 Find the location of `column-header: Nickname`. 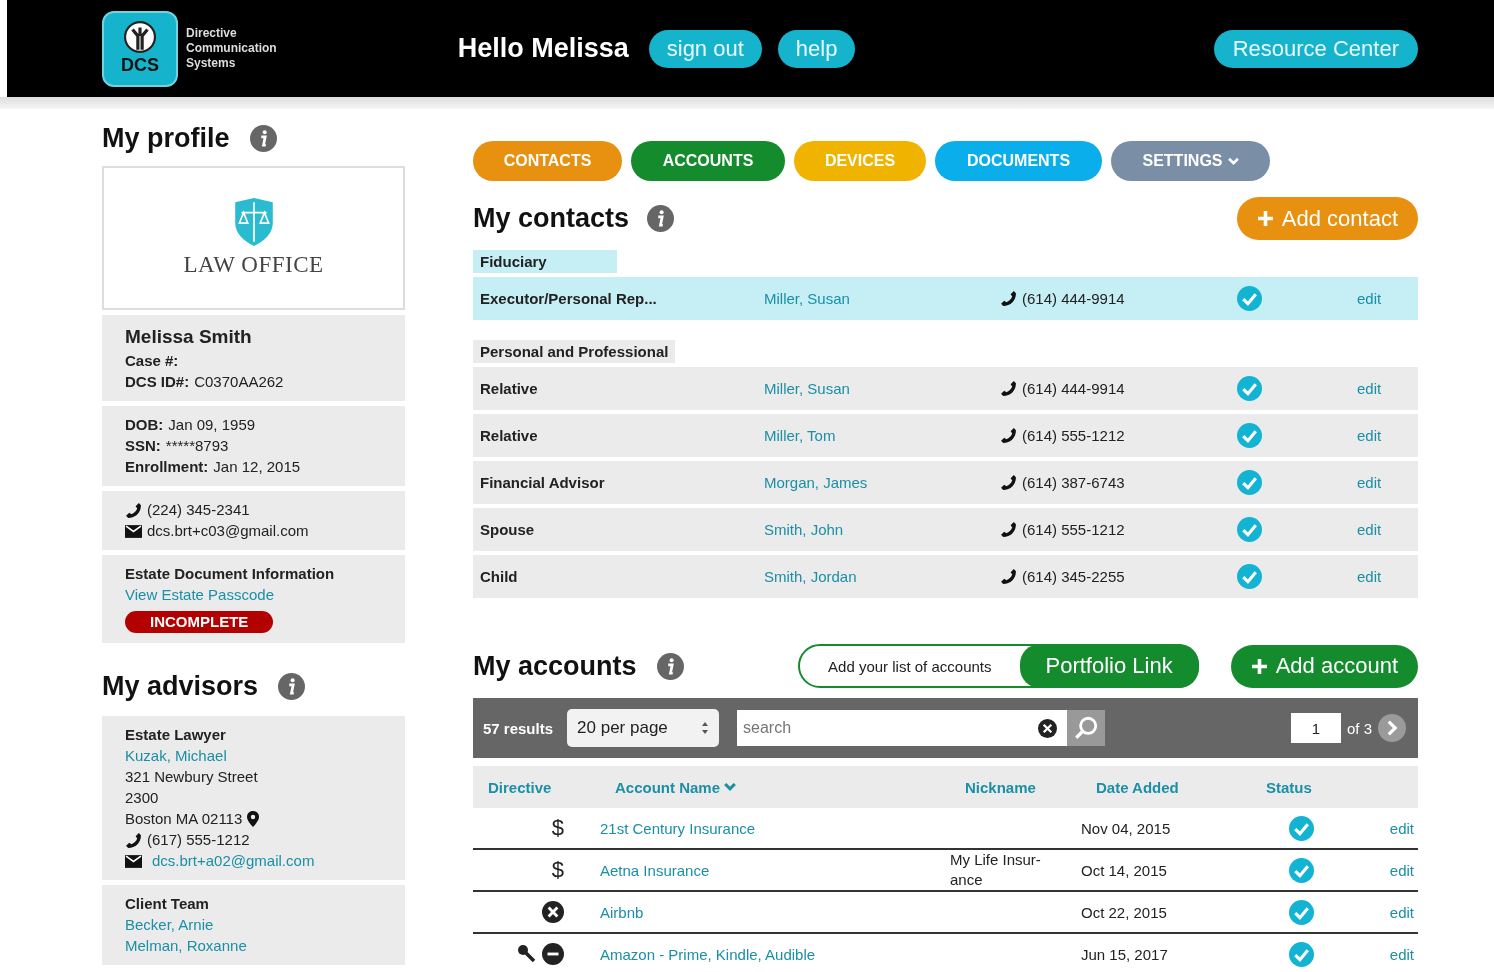

column-header: Nickname is located at coordinates (1030, 787).